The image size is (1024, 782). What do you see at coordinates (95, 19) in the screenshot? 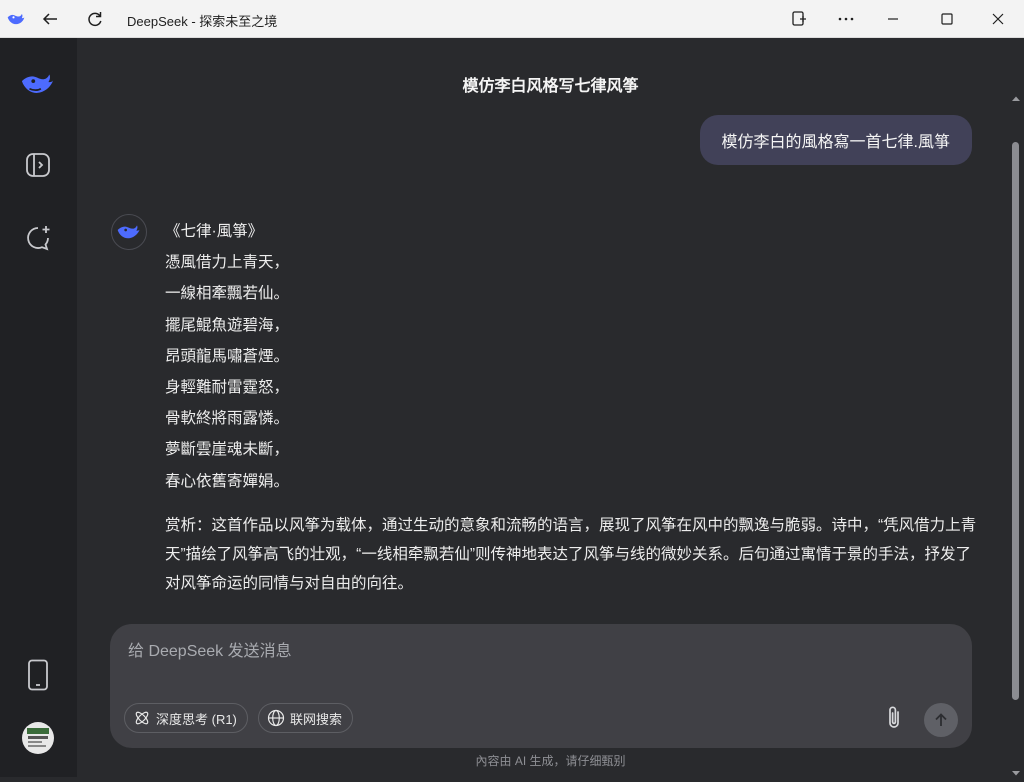
I see `refresh-icon` at bounding box center [95, 19].